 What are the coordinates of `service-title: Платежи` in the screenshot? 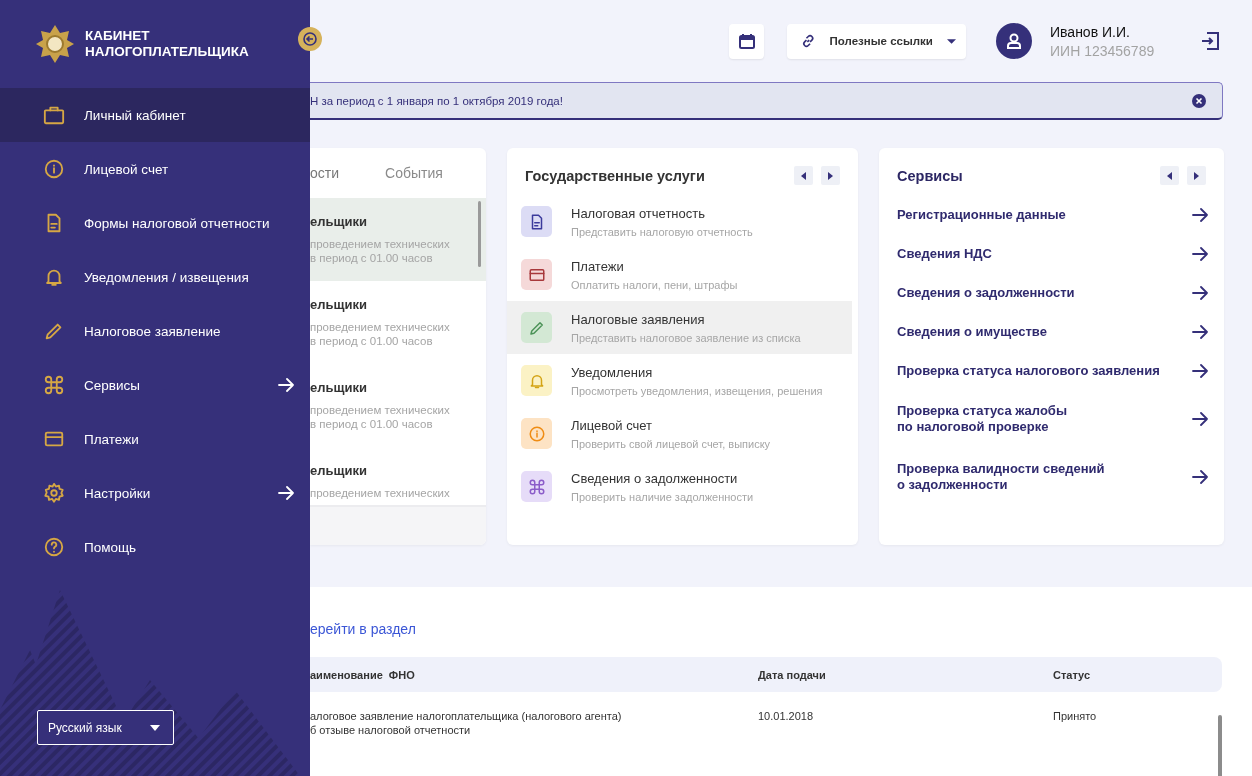 It's located at (598, 266).